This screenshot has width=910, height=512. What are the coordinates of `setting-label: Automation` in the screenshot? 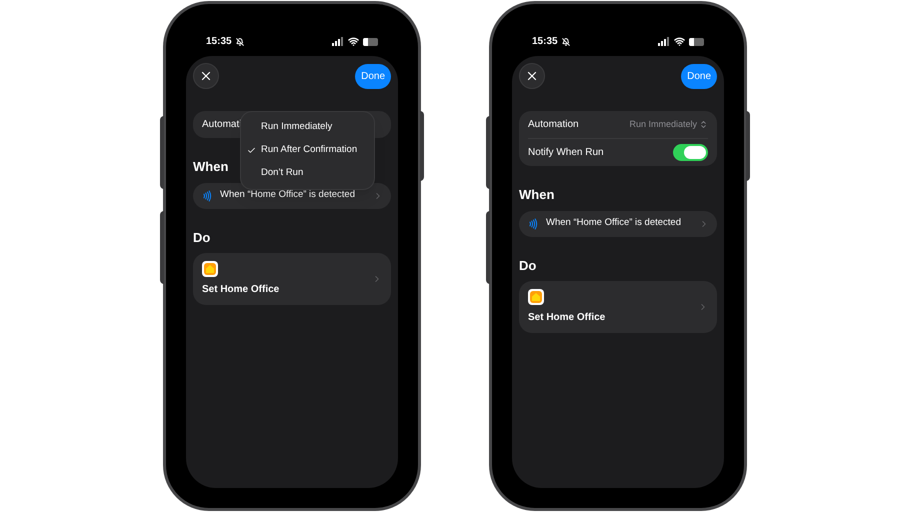 It's located at (553, 125).